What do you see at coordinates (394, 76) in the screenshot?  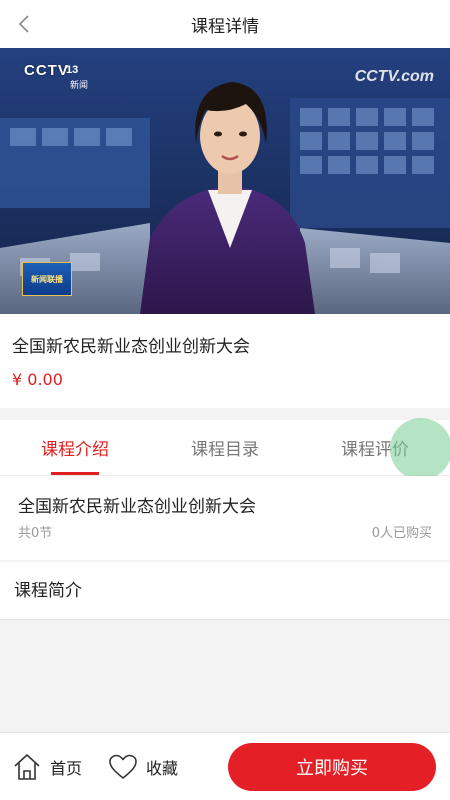 I see `cctv-watermark: CCTV.com` at bounding box center [394, 76].